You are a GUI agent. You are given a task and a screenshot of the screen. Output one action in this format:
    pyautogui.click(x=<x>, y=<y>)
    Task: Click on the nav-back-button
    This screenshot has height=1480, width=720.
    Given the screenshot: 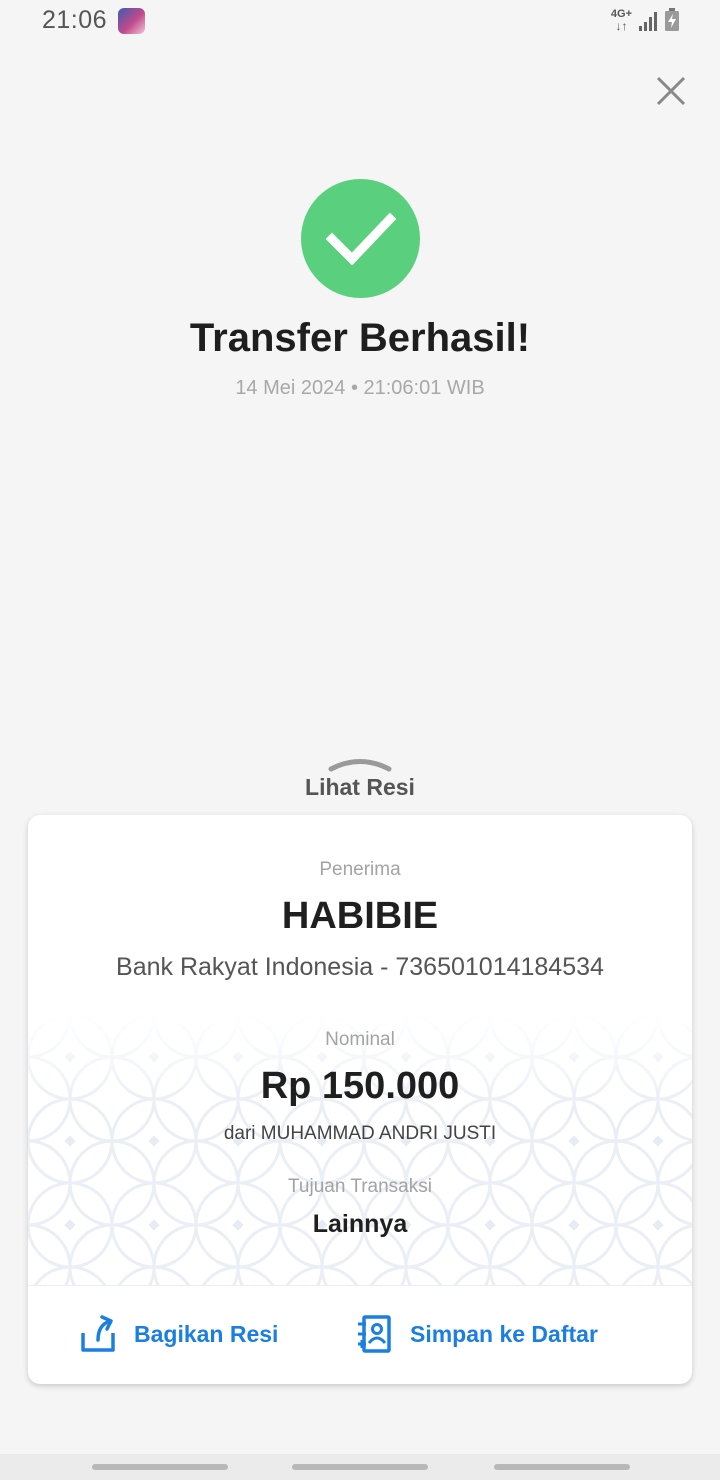 What is the action you would take?
    pyautogui.click(x=562, y=1467)
    